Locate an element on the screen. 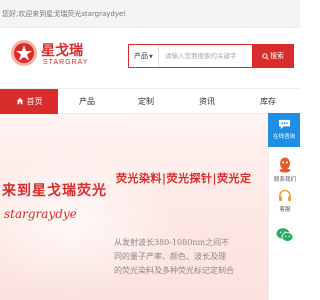  floating-sidebar: 在线咨询 联系我们 客服 is located at coordinates (284, 206).